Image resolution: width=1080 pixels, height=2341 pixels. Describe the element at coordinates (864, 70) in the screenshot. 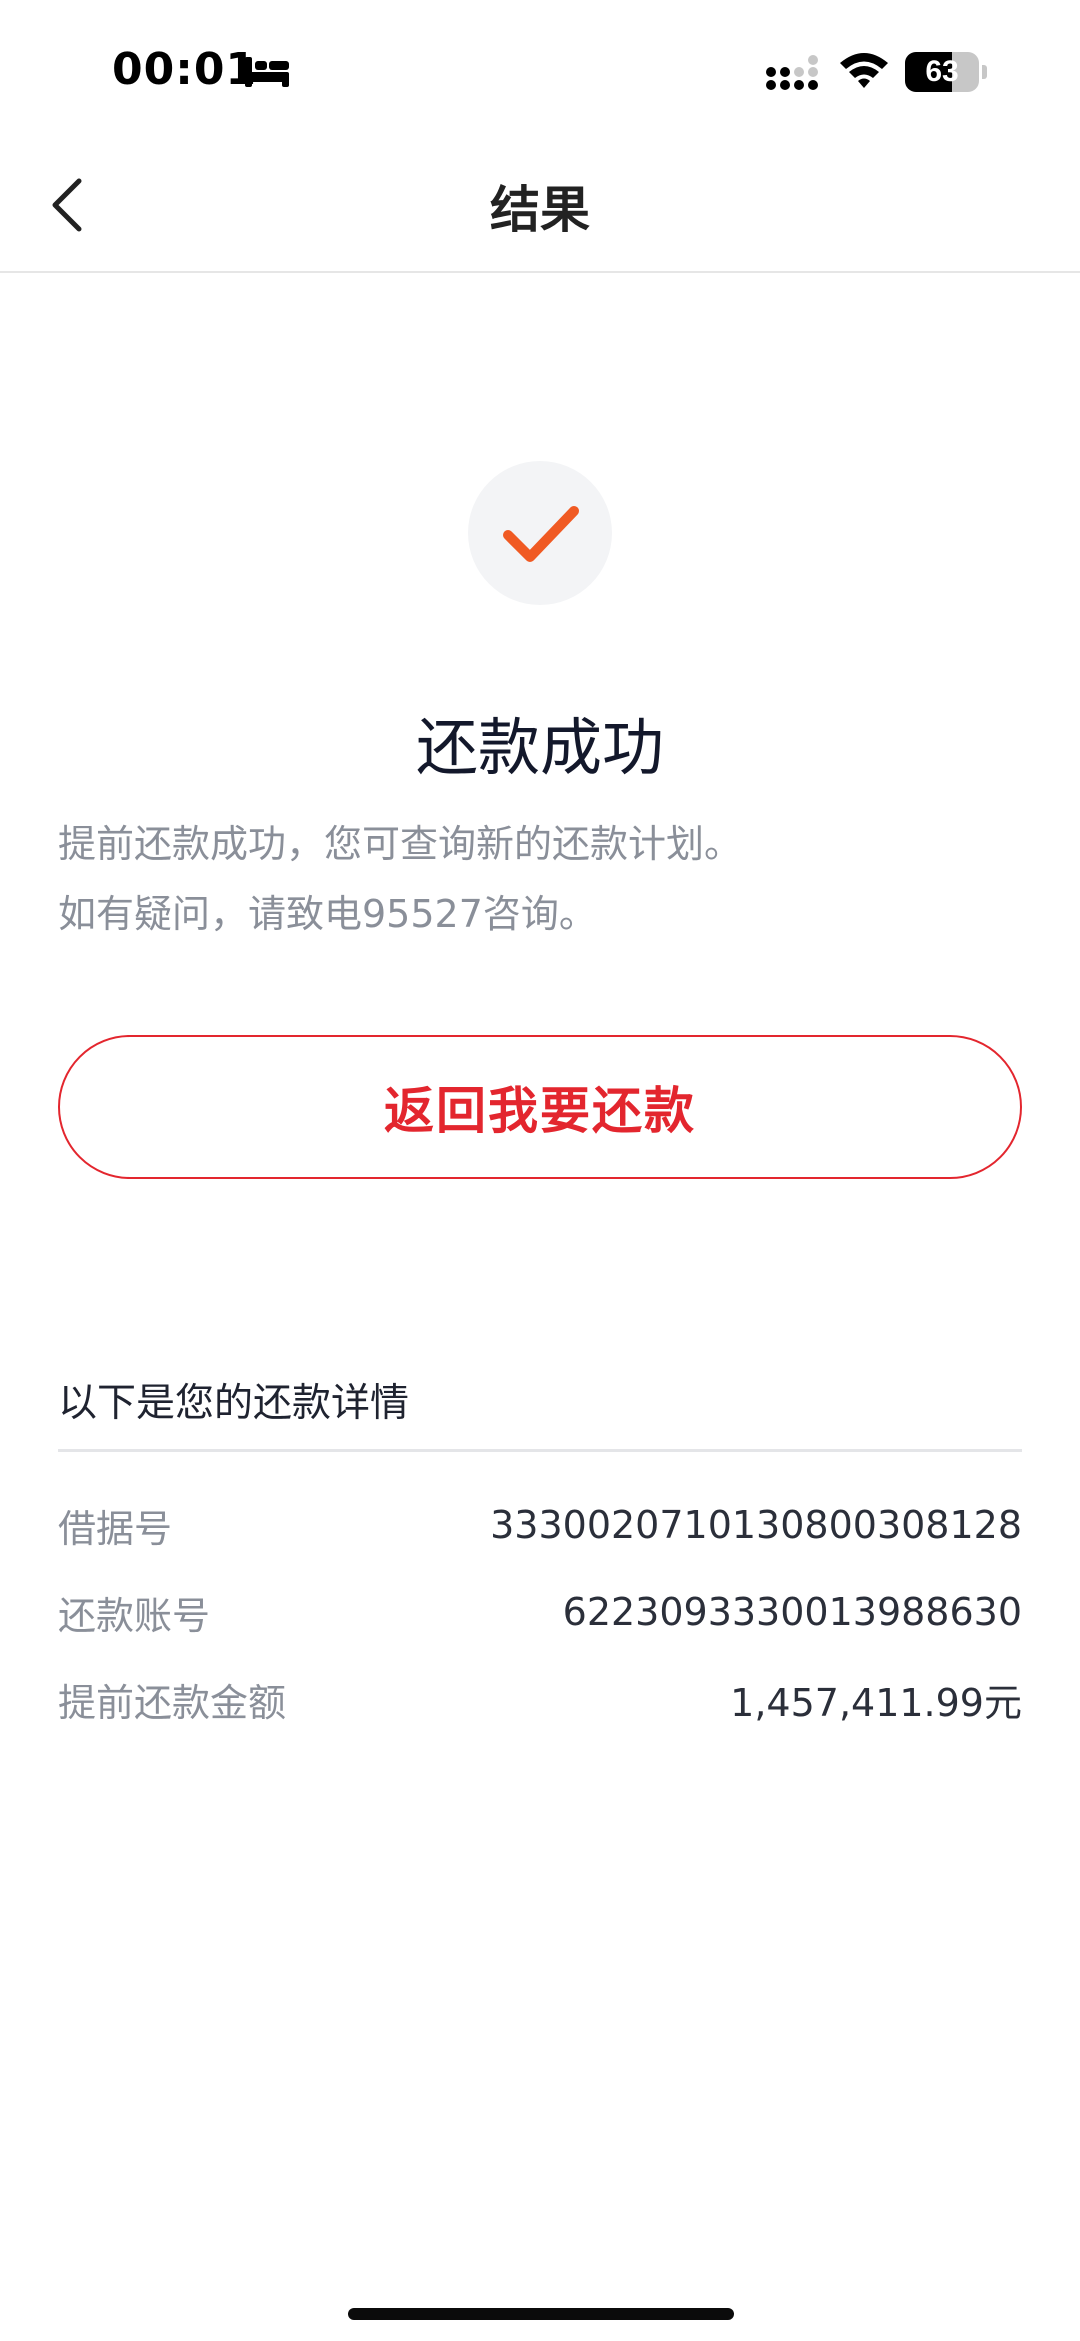

I see `wifi-icon` at that location.